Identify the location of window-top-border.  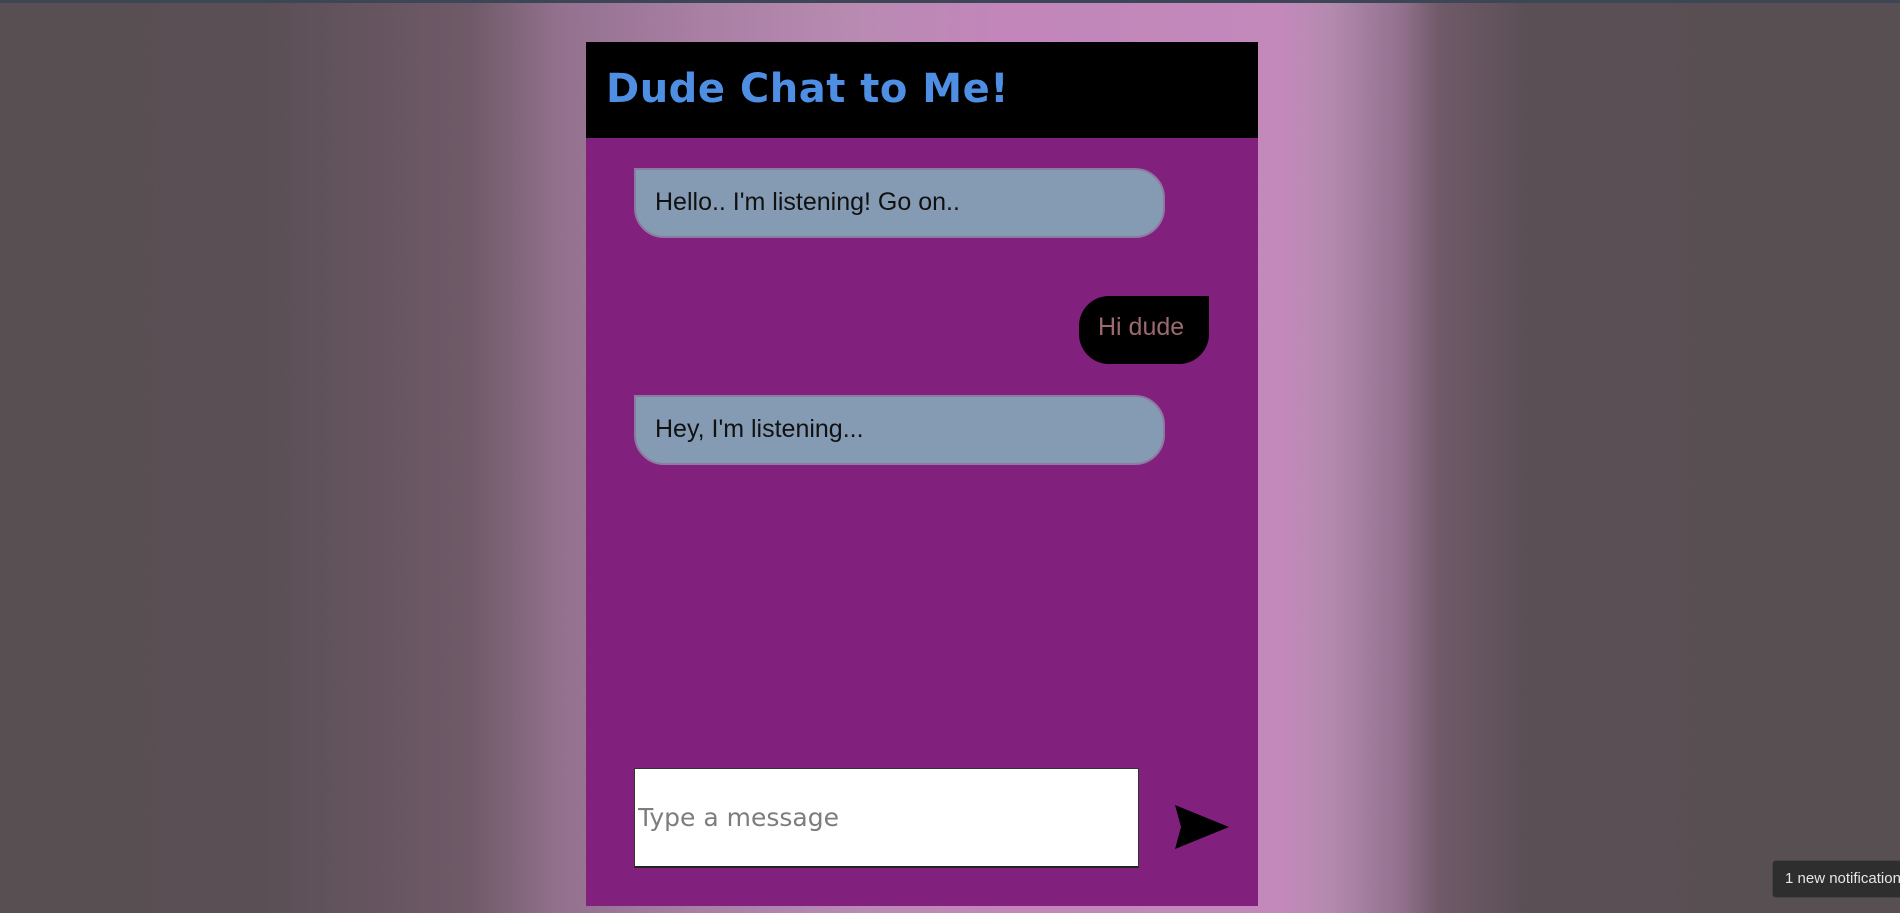
(950, 1).